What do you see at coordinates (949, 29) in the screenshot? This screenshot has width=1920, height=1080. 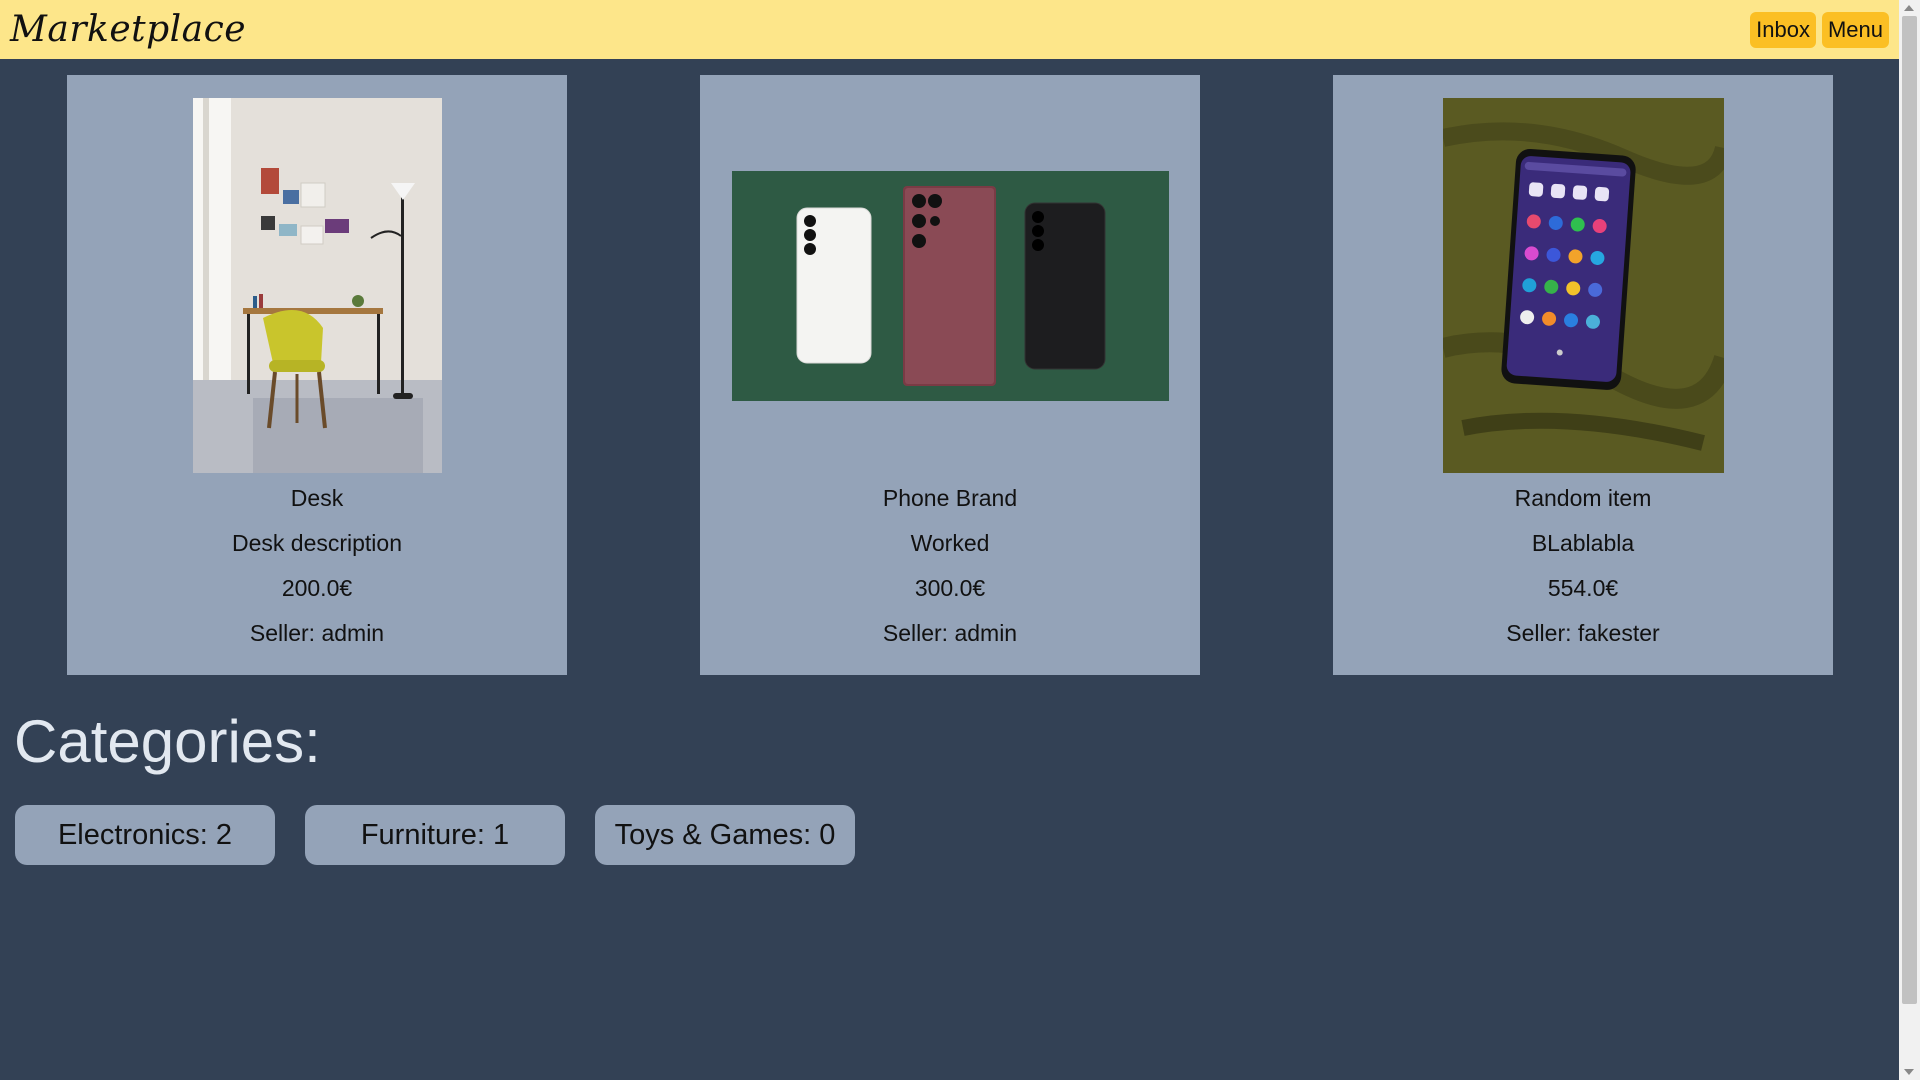 I see `top-navbar: Marketplace Inbox Menu` at bounding box center [949, 29].